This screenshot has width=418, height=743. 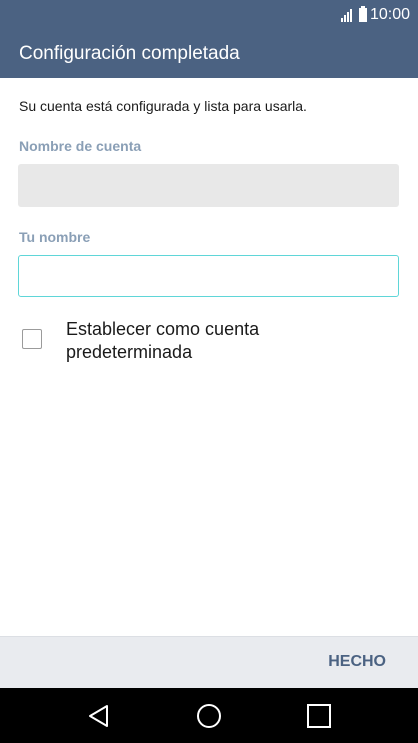 What do you see at coordinates (32, 339) in the screenshot?
I see `default-account-checkbox` at bounding box center [32, 339].